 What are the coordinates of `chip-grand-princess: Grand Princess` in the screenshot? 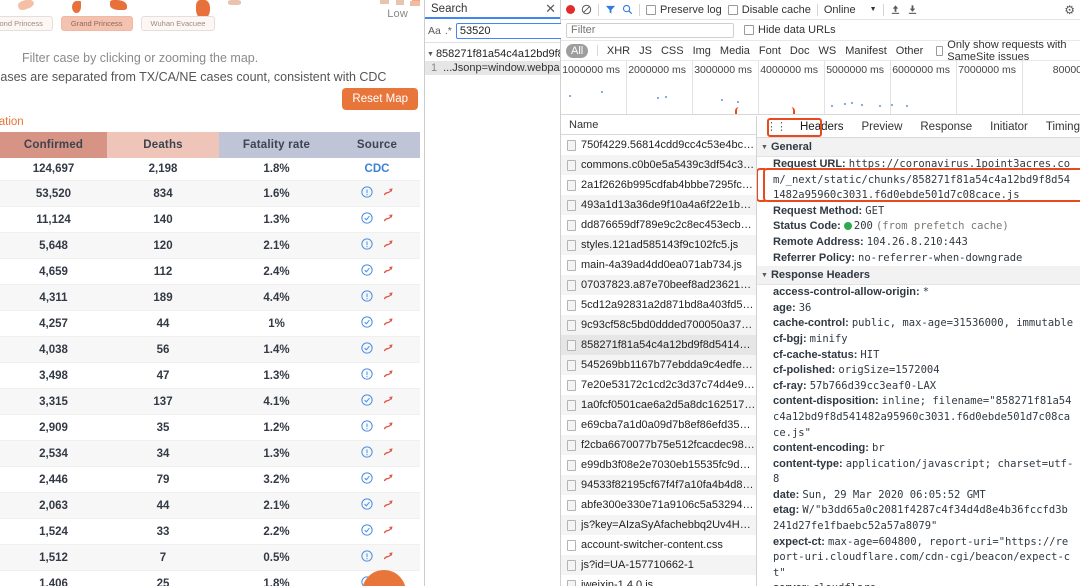 It's located at (96, 23).